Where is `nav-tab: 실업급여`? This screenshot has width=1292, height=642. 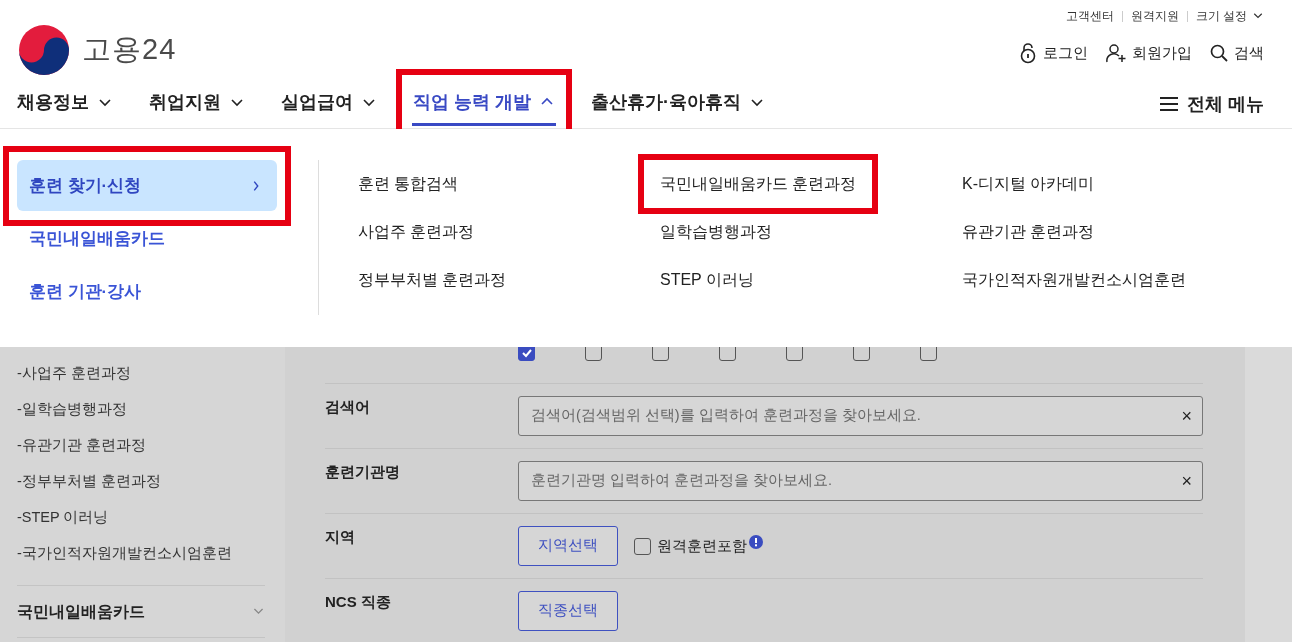 nav-tab: 실업급여 is located at coordinates (329, 104).